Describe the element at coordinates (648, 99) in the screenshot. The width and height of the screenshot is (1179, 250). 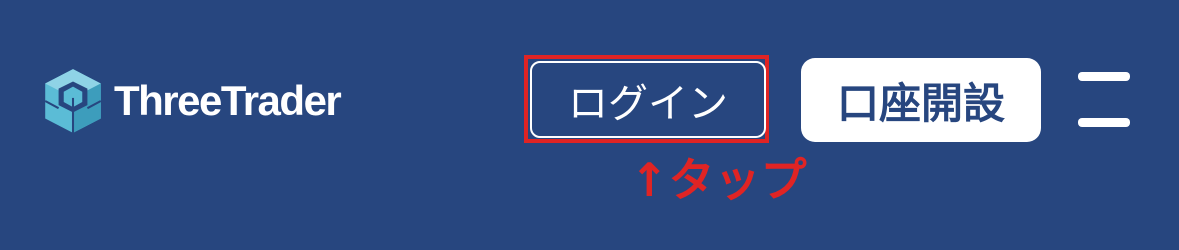
I see `login-button: ログイン` at that location.